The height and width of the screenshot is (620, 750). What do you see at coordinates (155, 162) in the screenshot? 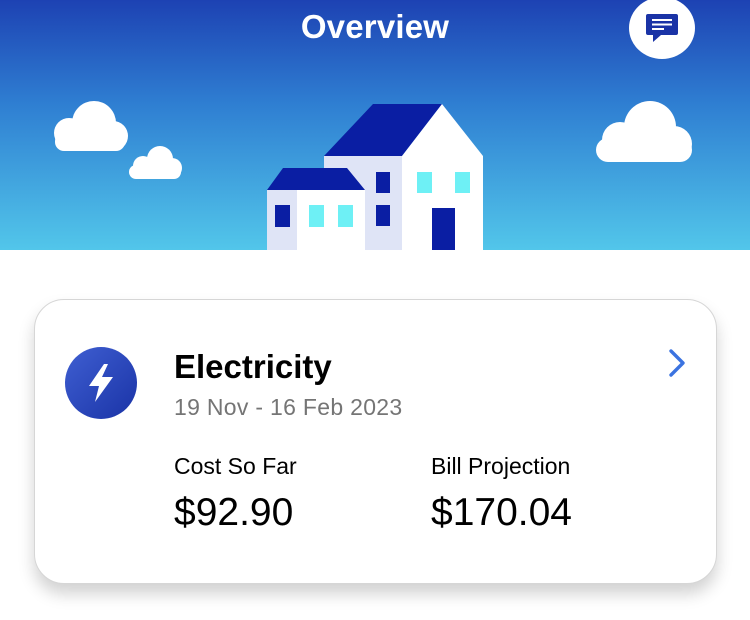
I see `cloud-left-small` at bounding box center [155, 162].